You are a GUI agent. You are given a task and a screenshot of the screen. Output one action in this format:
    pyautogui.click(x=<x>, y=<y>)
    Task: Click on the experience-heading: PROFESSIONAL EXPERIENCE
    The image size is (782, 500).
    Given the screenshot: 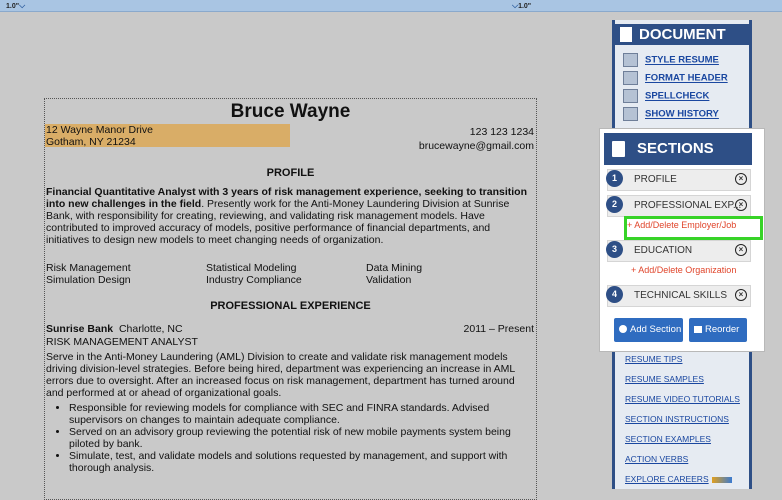 What is the action you would take?
    pyautogui.click(x=290, y=306)
    